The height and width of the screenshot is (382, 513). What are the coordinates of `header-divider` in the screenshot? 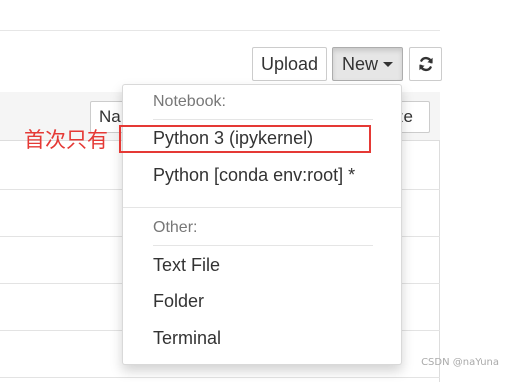 It's located at (220, 30).